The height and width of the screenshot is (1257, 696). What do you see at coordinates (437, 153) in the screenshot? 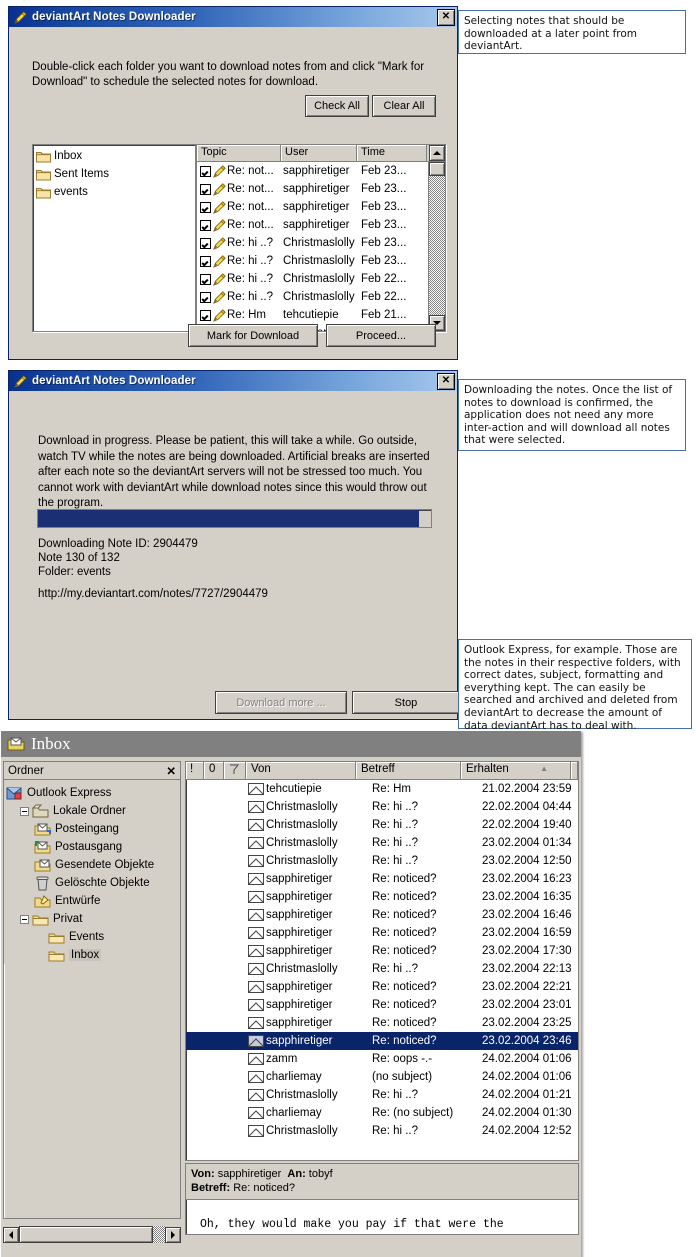
I see `scroll-up-button` at bounding box center [437, 153].